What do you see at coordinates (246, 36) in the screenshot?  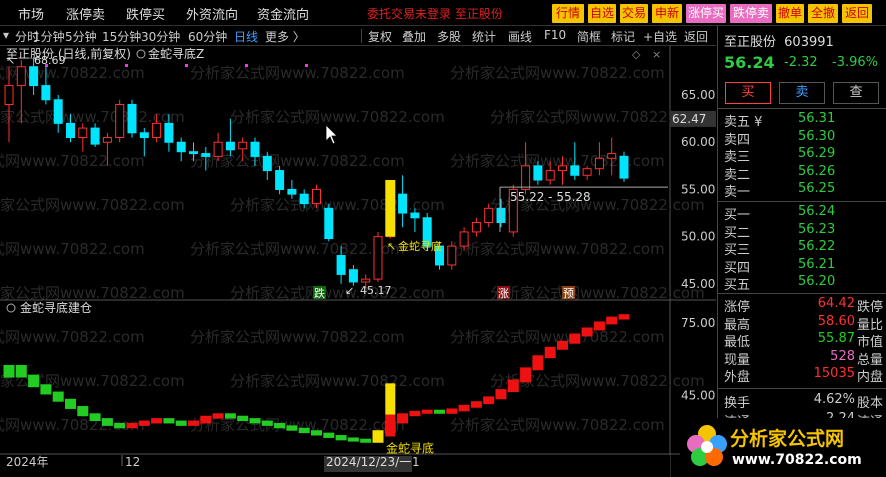 I see `period-tab-6: 日线` at bounding box center [246, 36].